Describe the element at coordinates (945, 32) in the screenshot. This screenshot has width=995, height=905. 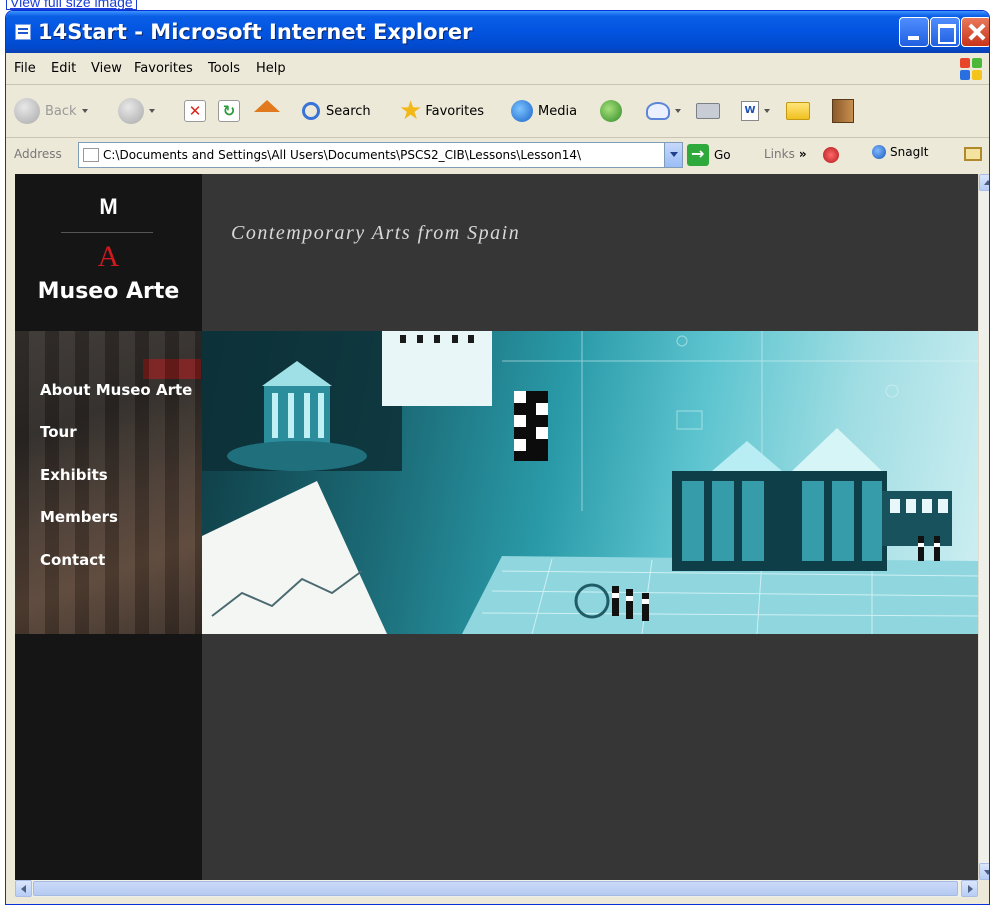
I see `maximize-button` at that location.